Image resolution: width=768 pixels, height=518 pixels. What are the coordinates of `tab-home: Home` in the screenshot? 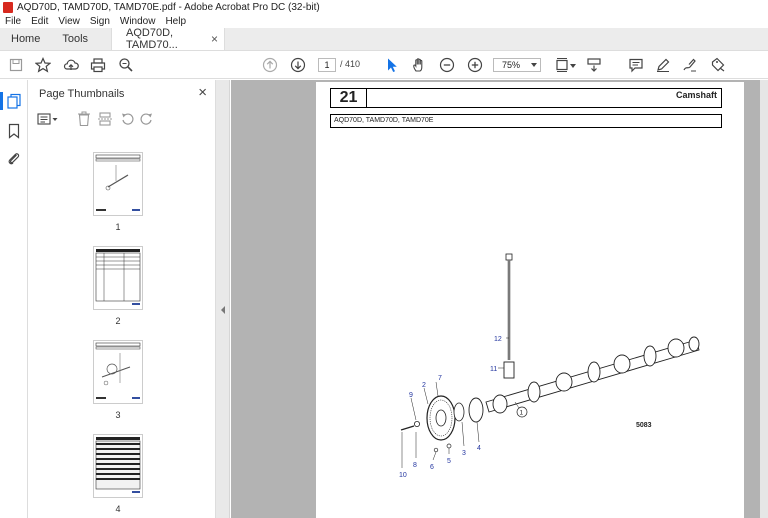 It's located at (25, 39).